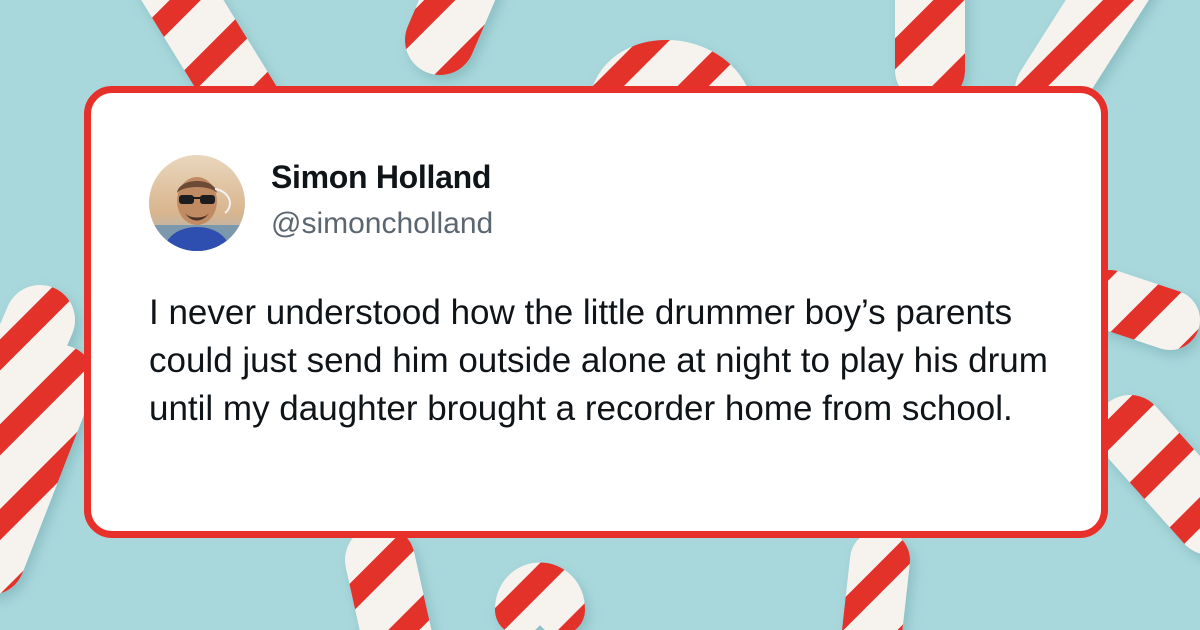 This screenshot has width=1200, height=630. Describe the element at coordinates (381, 177) in the screenshot. I see `author-name: Simon Holland` at that location.